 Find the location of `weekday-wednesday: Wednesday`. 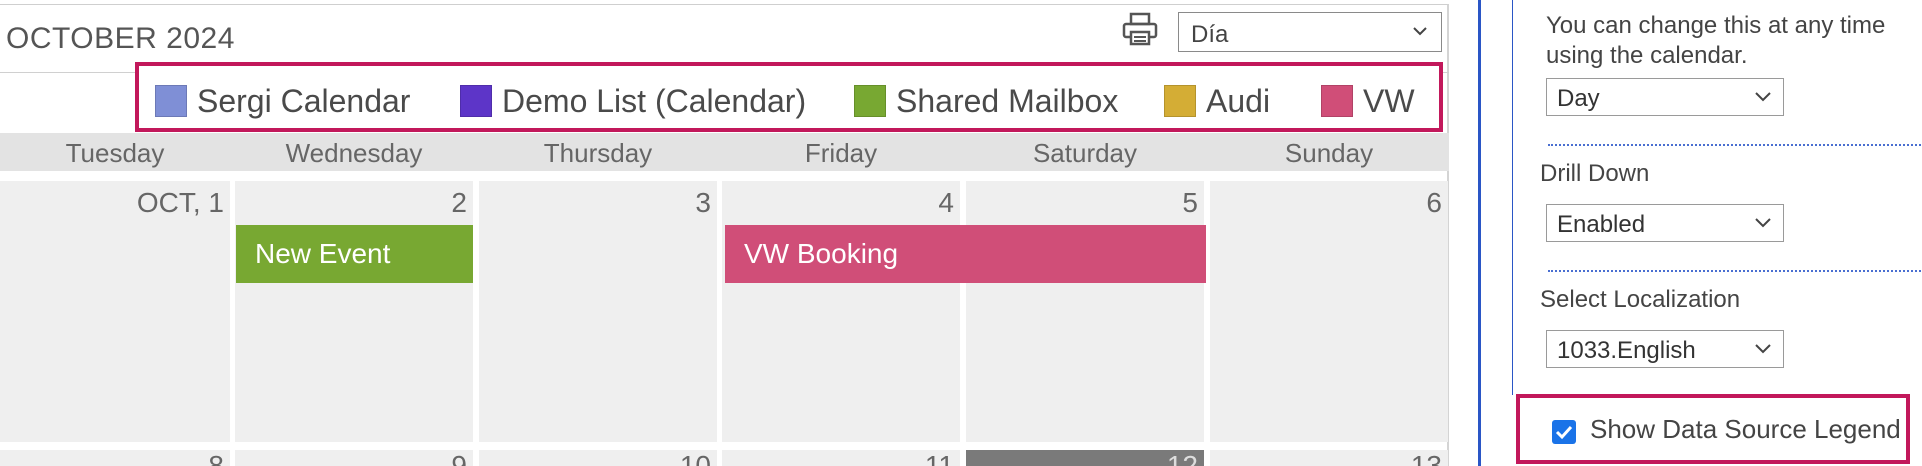

weekday-wednesday: Wednesday is located at coordinates (354, 153).